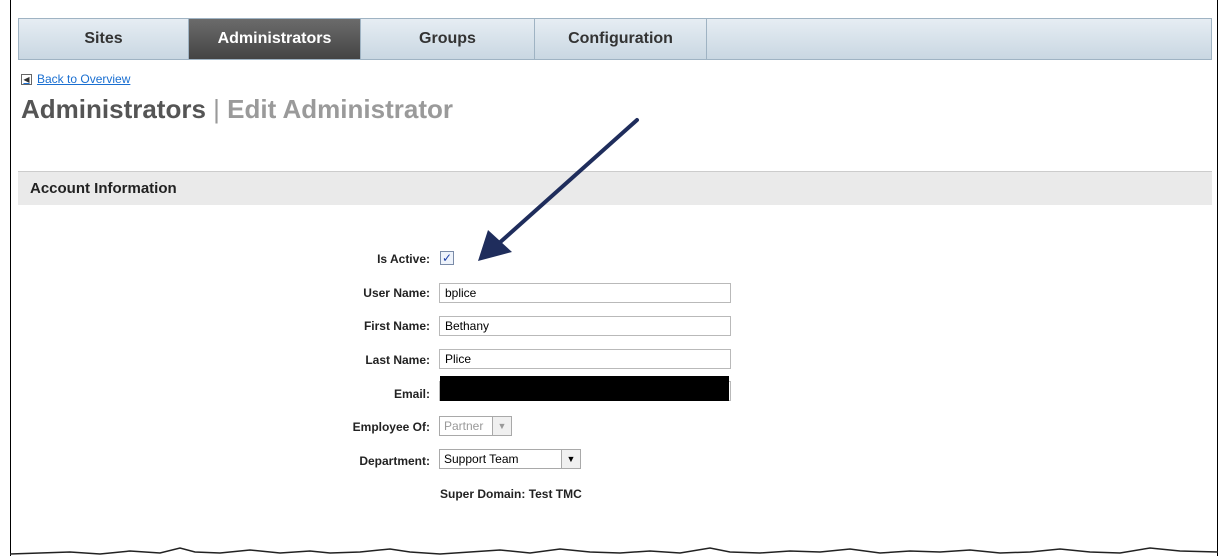  I want to click on torn-edge, so click(614, 551).